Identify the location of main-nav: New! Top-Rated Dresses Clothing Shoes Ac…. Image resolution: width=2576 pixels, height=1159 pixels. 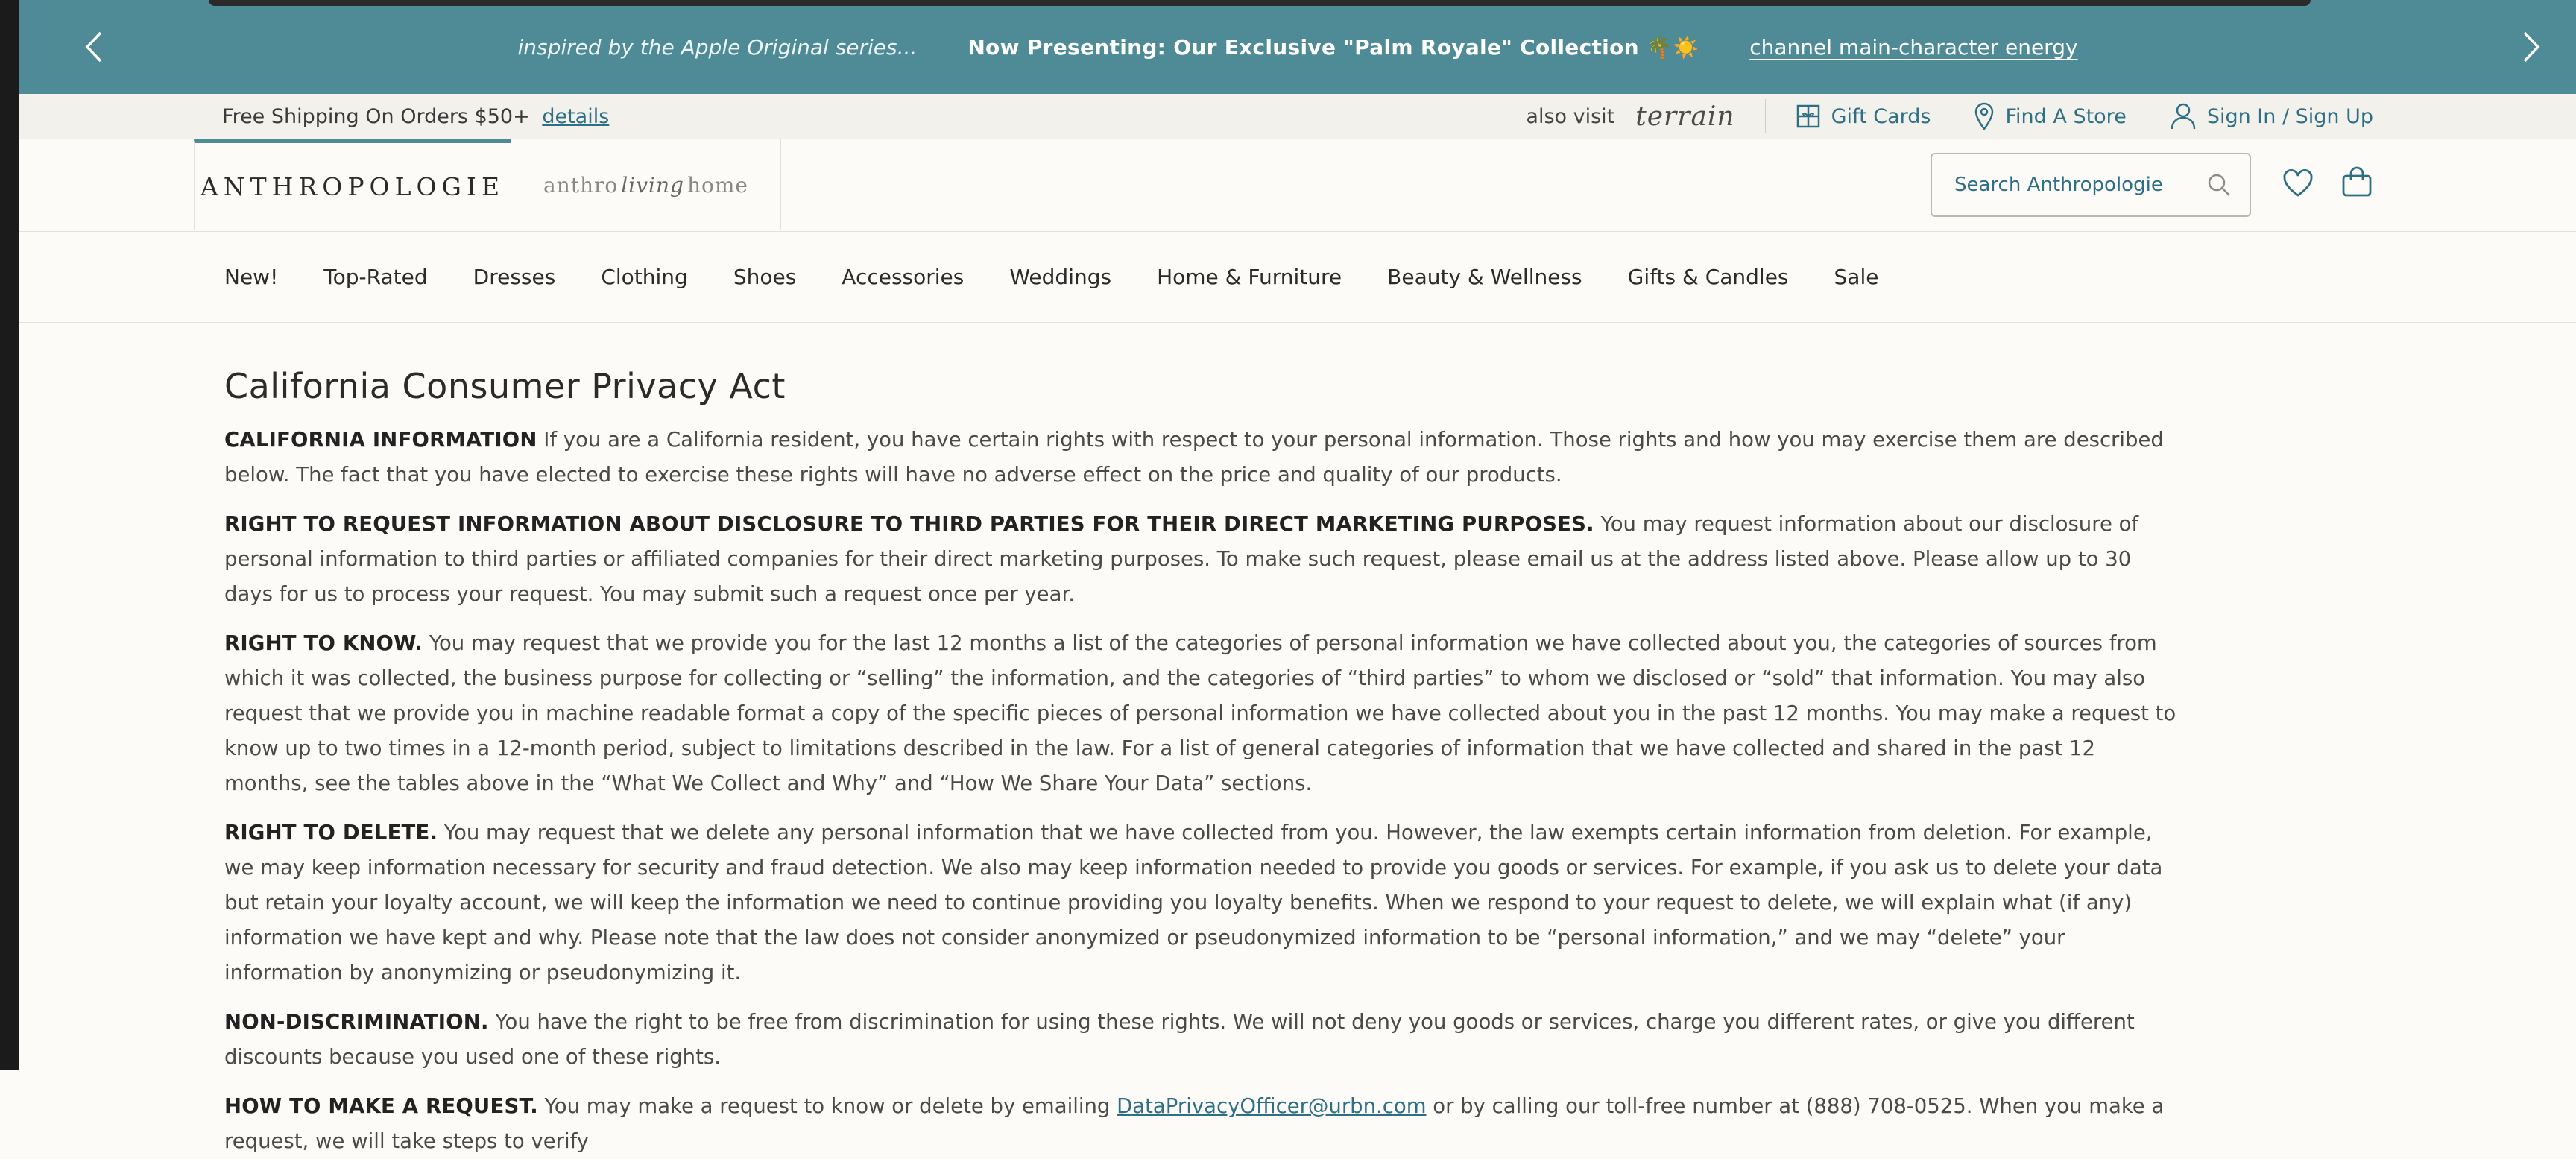
(1297, 277).